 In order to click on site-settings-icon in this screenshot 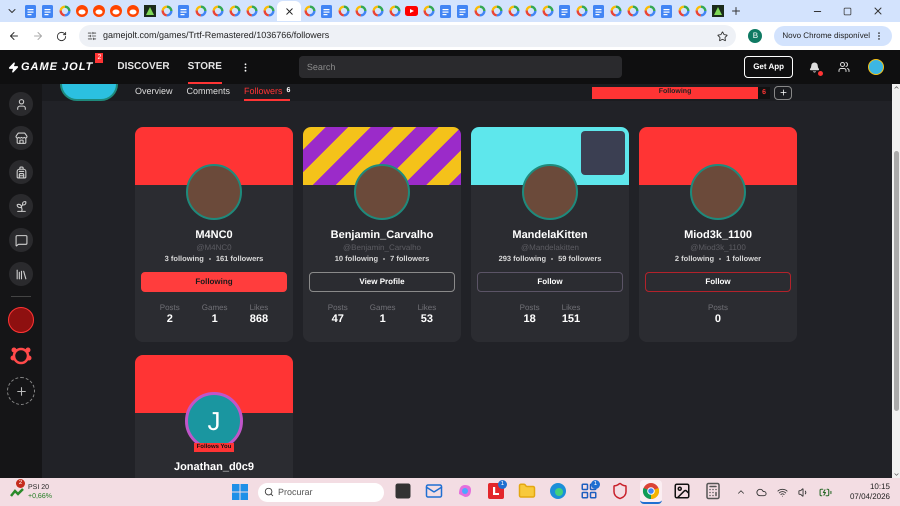, I will do `click(92, 36)`.